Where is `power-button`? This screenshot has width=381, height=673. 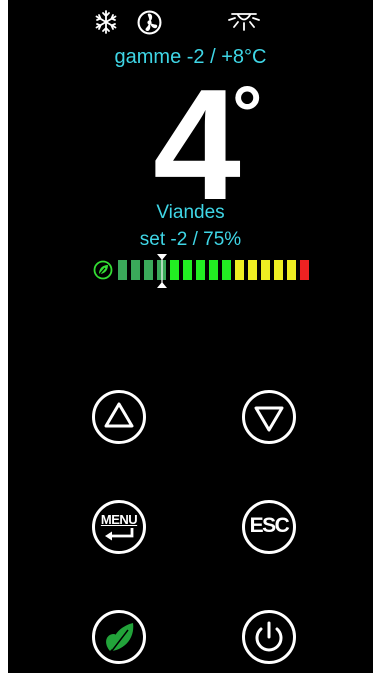
power-button is located at coordinates (269, 637).